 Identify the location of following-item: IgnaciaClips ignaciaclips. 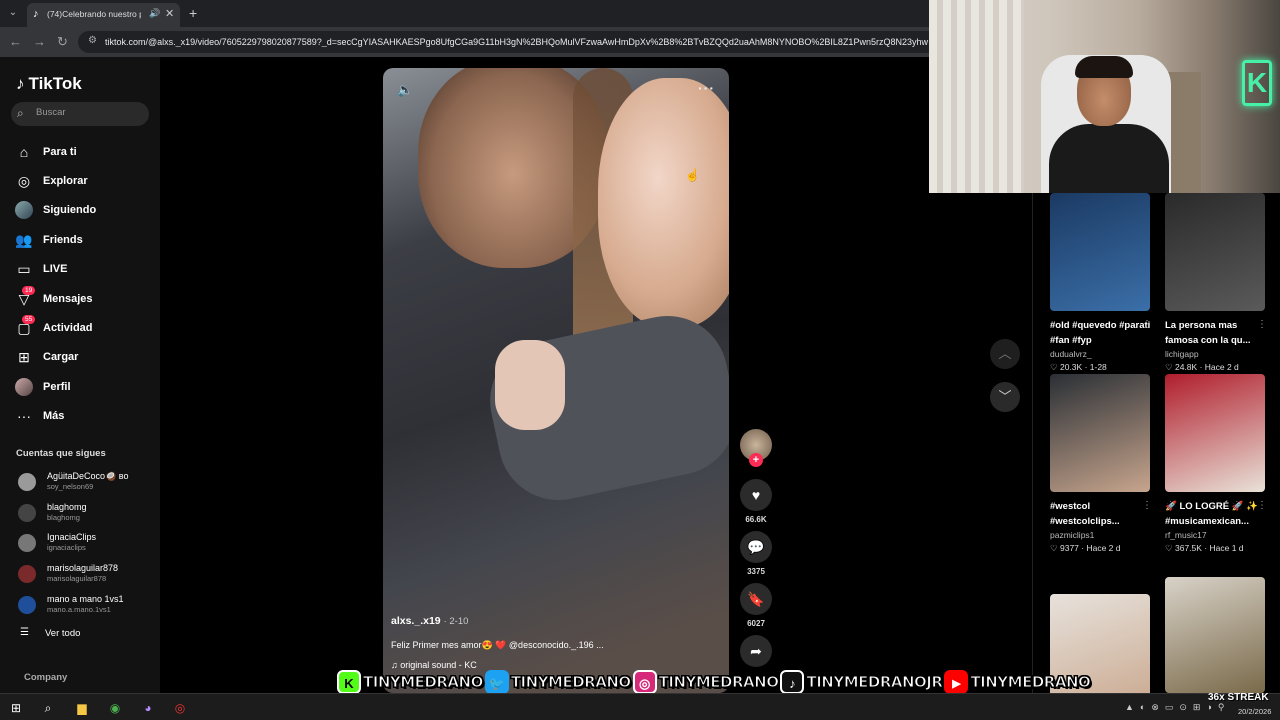
(80, 543).